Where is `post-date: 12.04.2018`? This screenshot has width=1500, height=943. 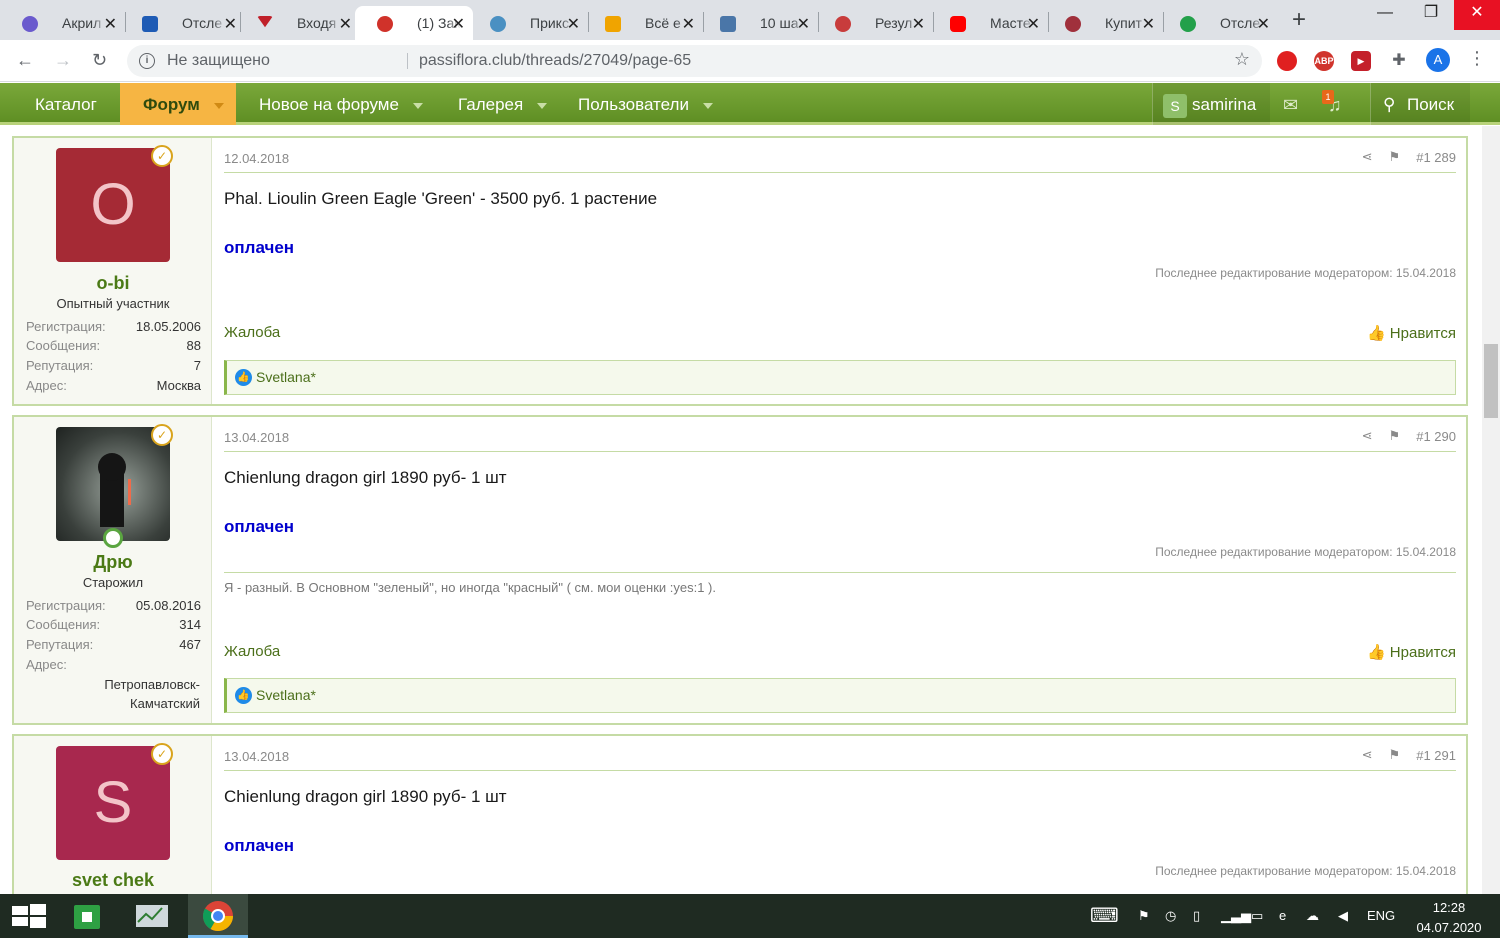
post-date: 12.04.2018 is located at coordinates (256, 158).